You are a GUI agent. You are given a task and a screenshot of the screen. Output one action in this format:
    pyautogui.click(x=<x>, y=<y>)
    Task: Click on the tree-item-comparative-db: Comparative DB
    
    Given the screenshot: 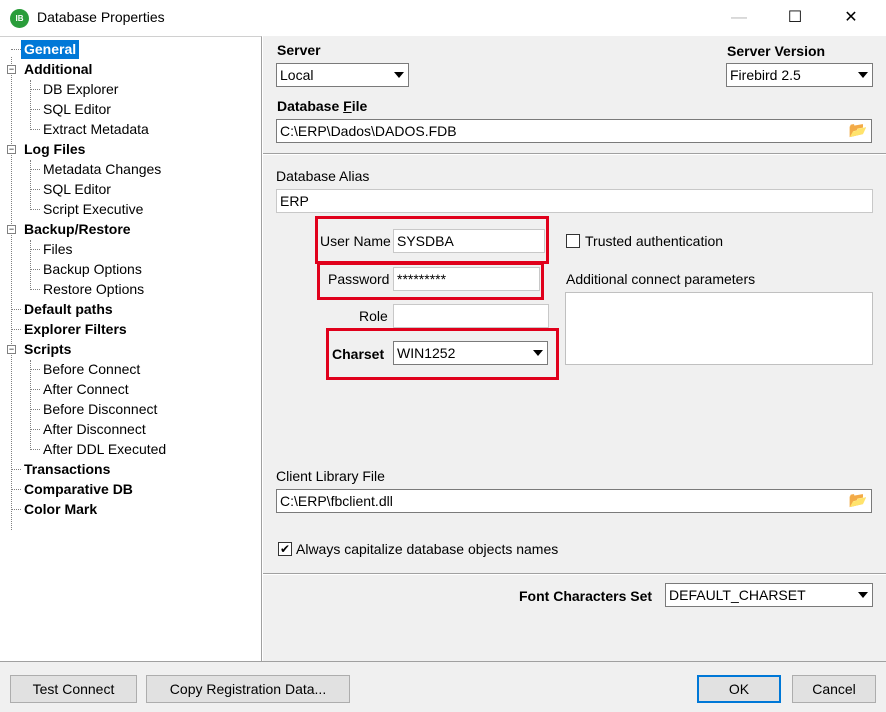 What is the action you would take?
    pyautogui.click(x=78, y=489)
    